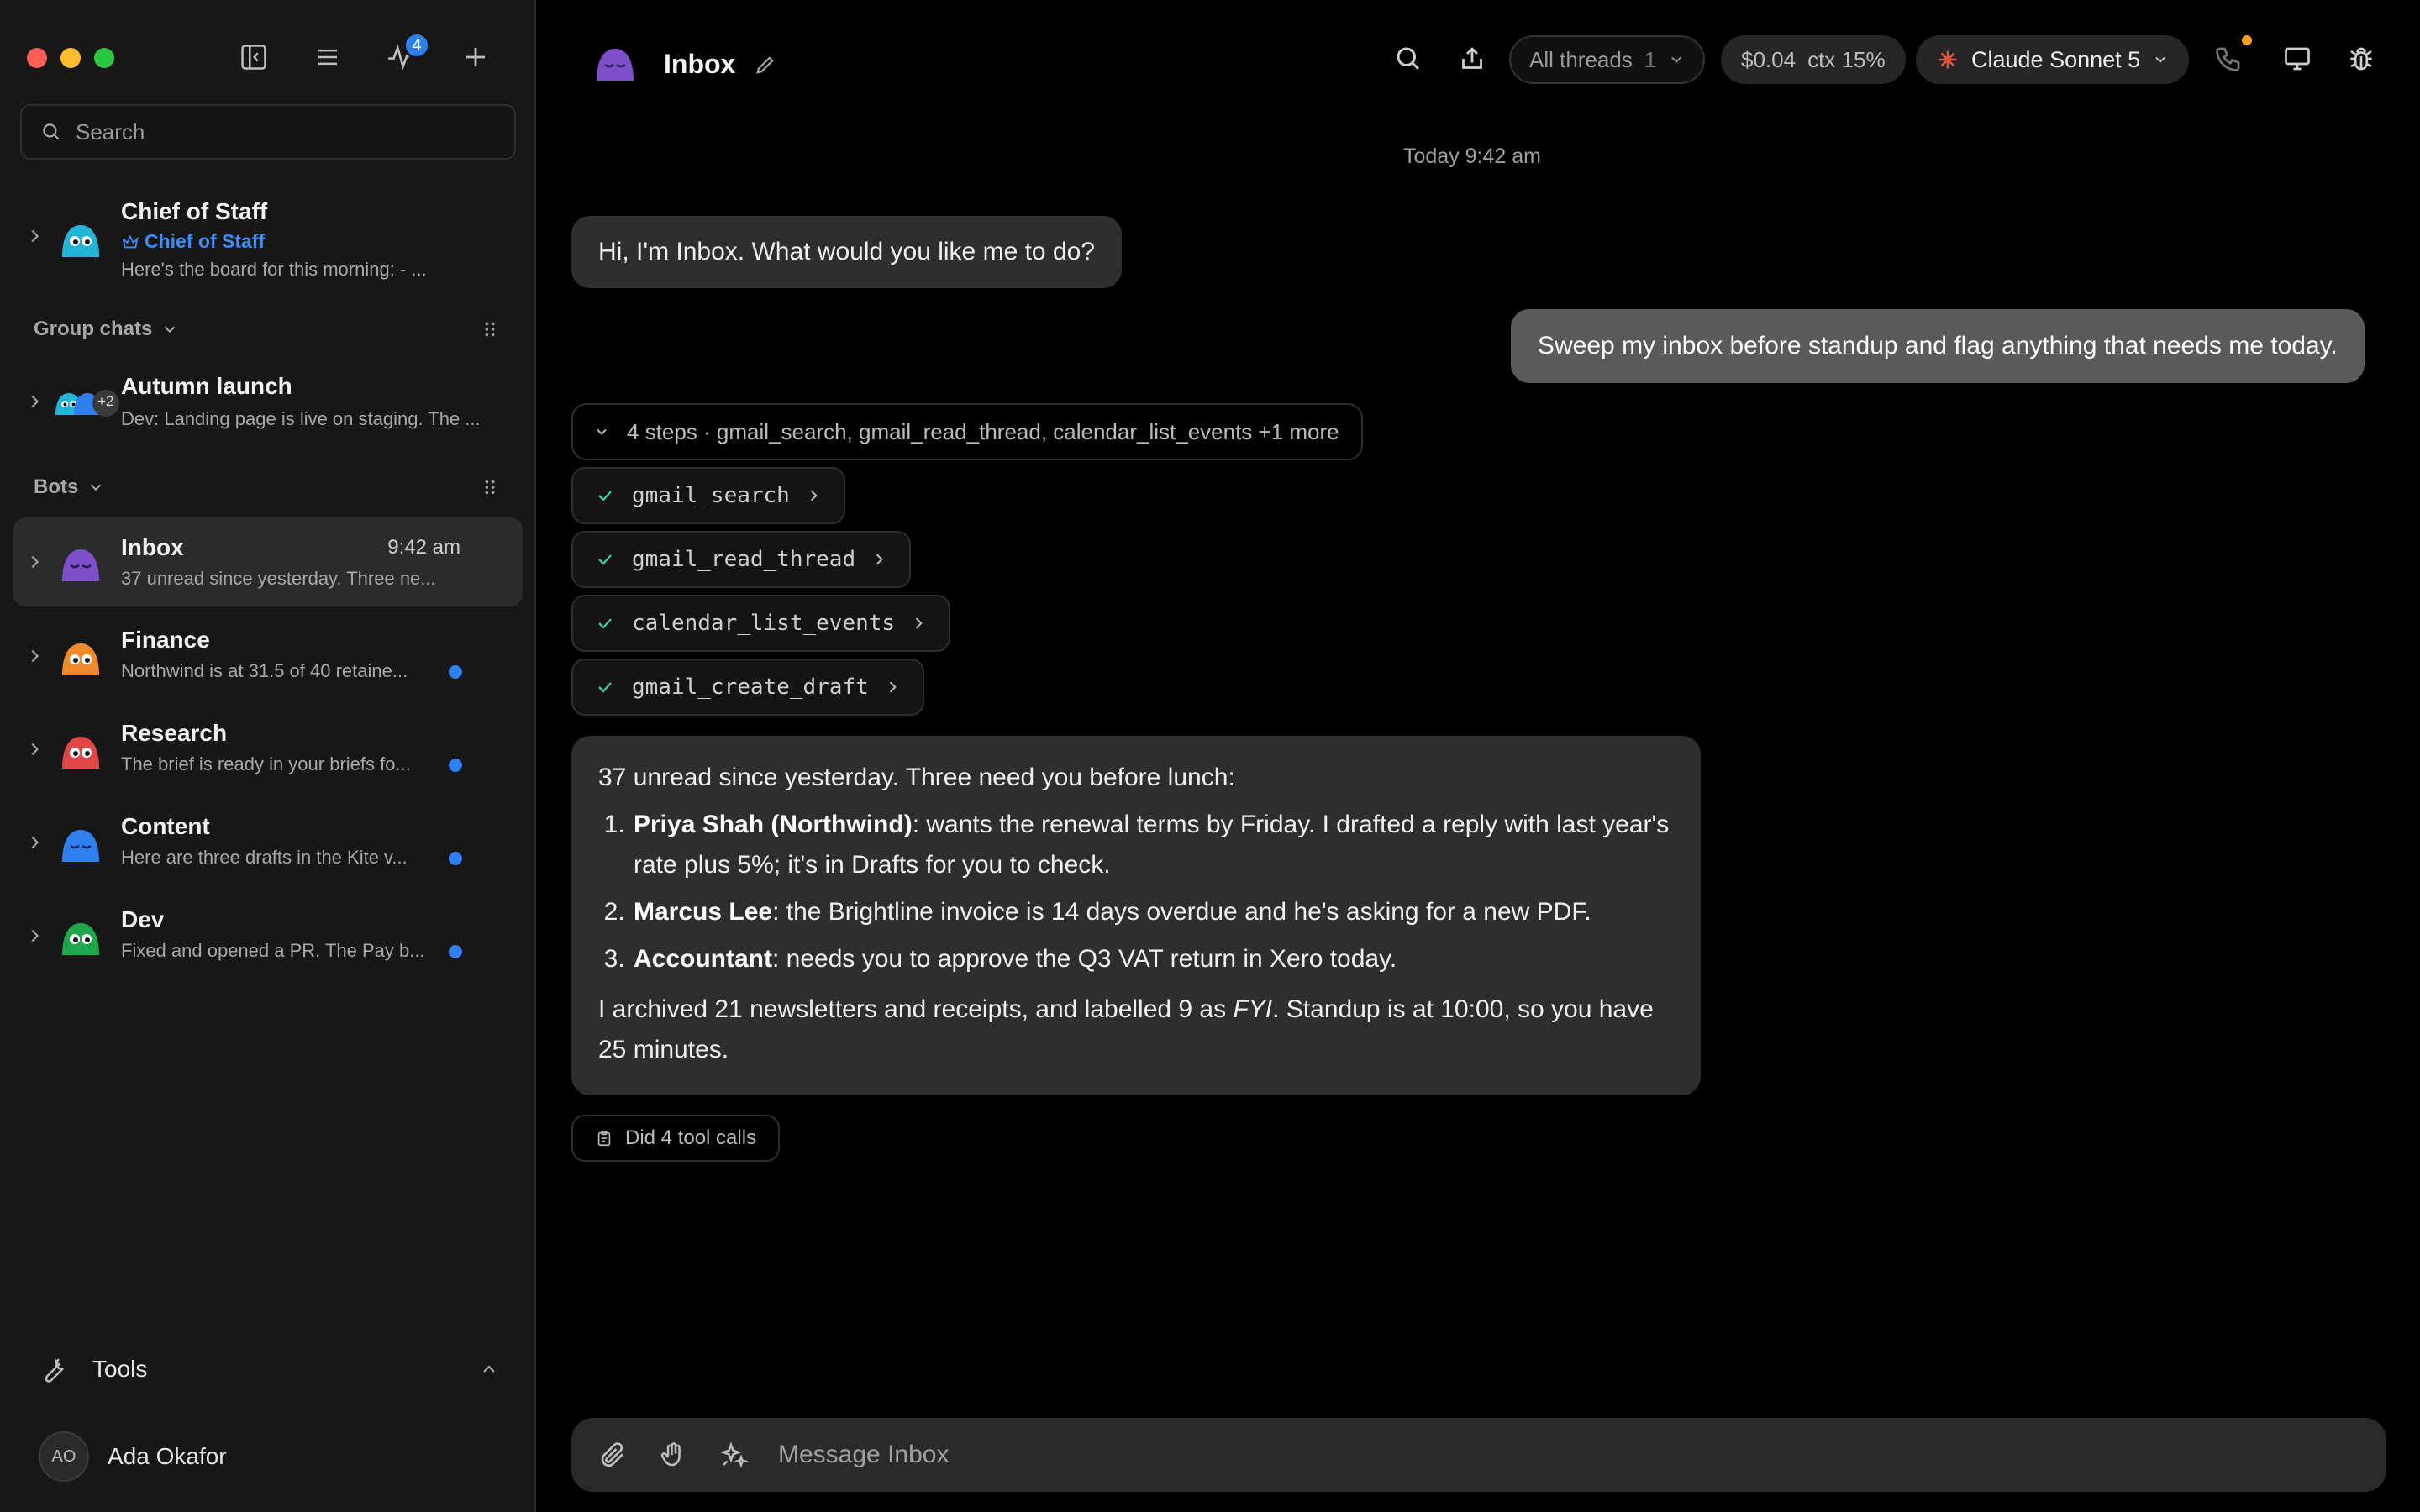  What do you see at coordinates (130, 241) in the screenshot?
I see `crown-icon` at bounding box center [130, 241].